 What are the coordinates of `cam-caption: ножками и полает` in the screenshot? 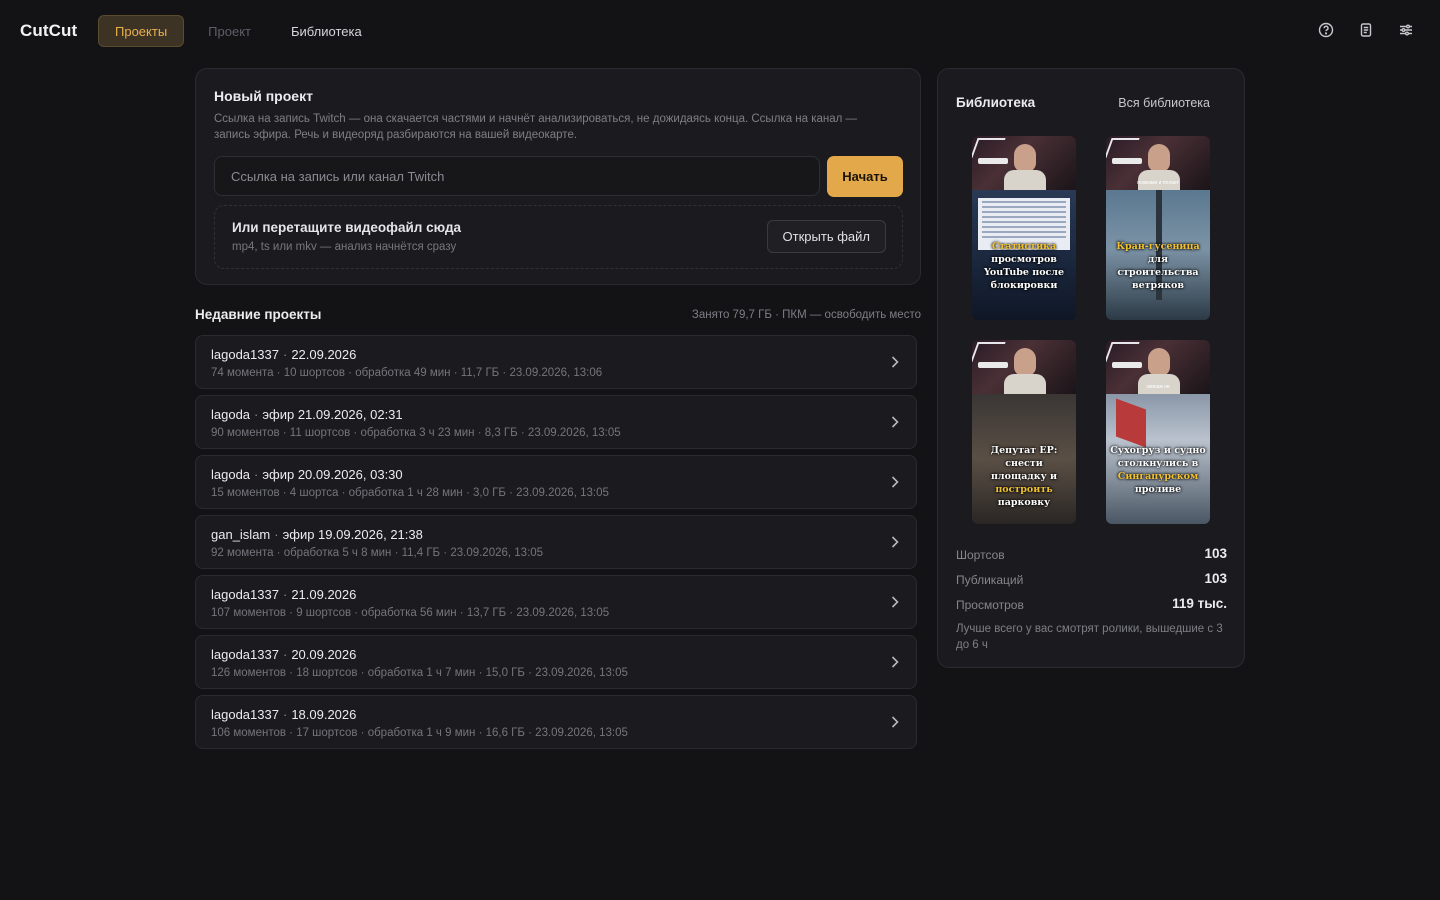 It's located at (1158, 183).